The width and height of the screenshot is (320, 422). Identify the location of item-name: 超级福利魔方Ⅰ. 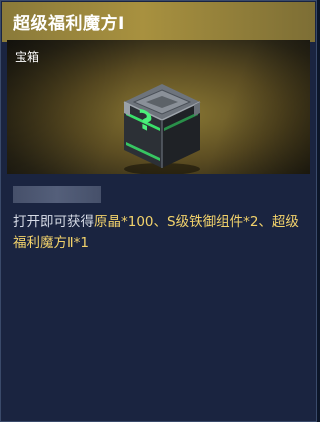
(69, 24).